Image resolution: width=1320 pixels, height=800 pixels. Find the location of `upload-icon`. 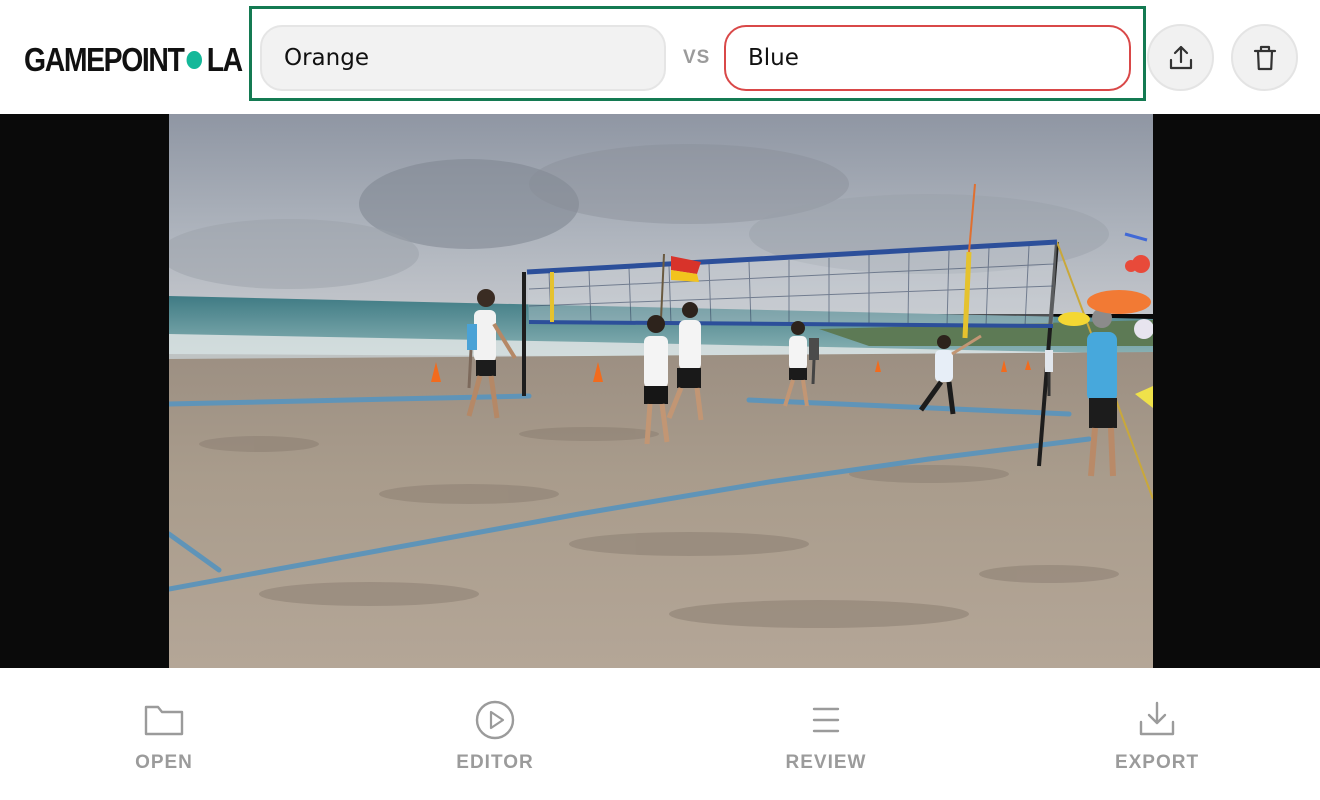

upload-icon is located at coordinates (1180, 57).